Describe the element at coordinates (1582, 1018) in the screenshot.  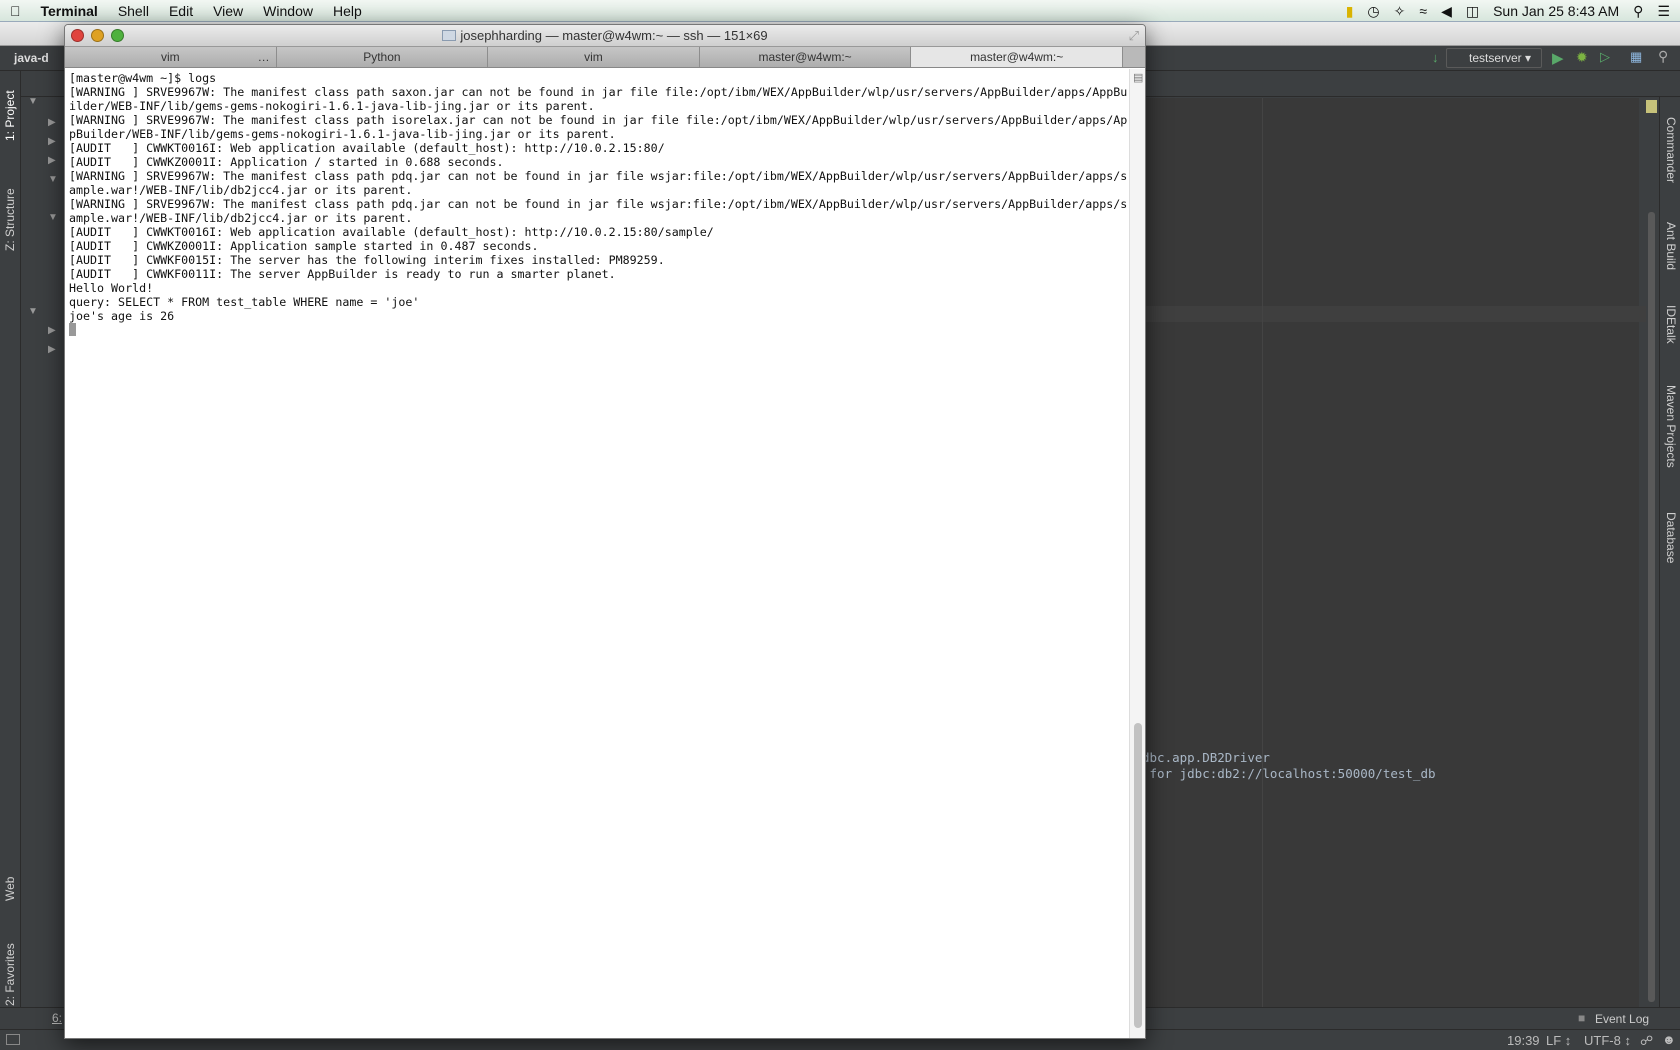
I see `event-log-icon: ■` at that location.